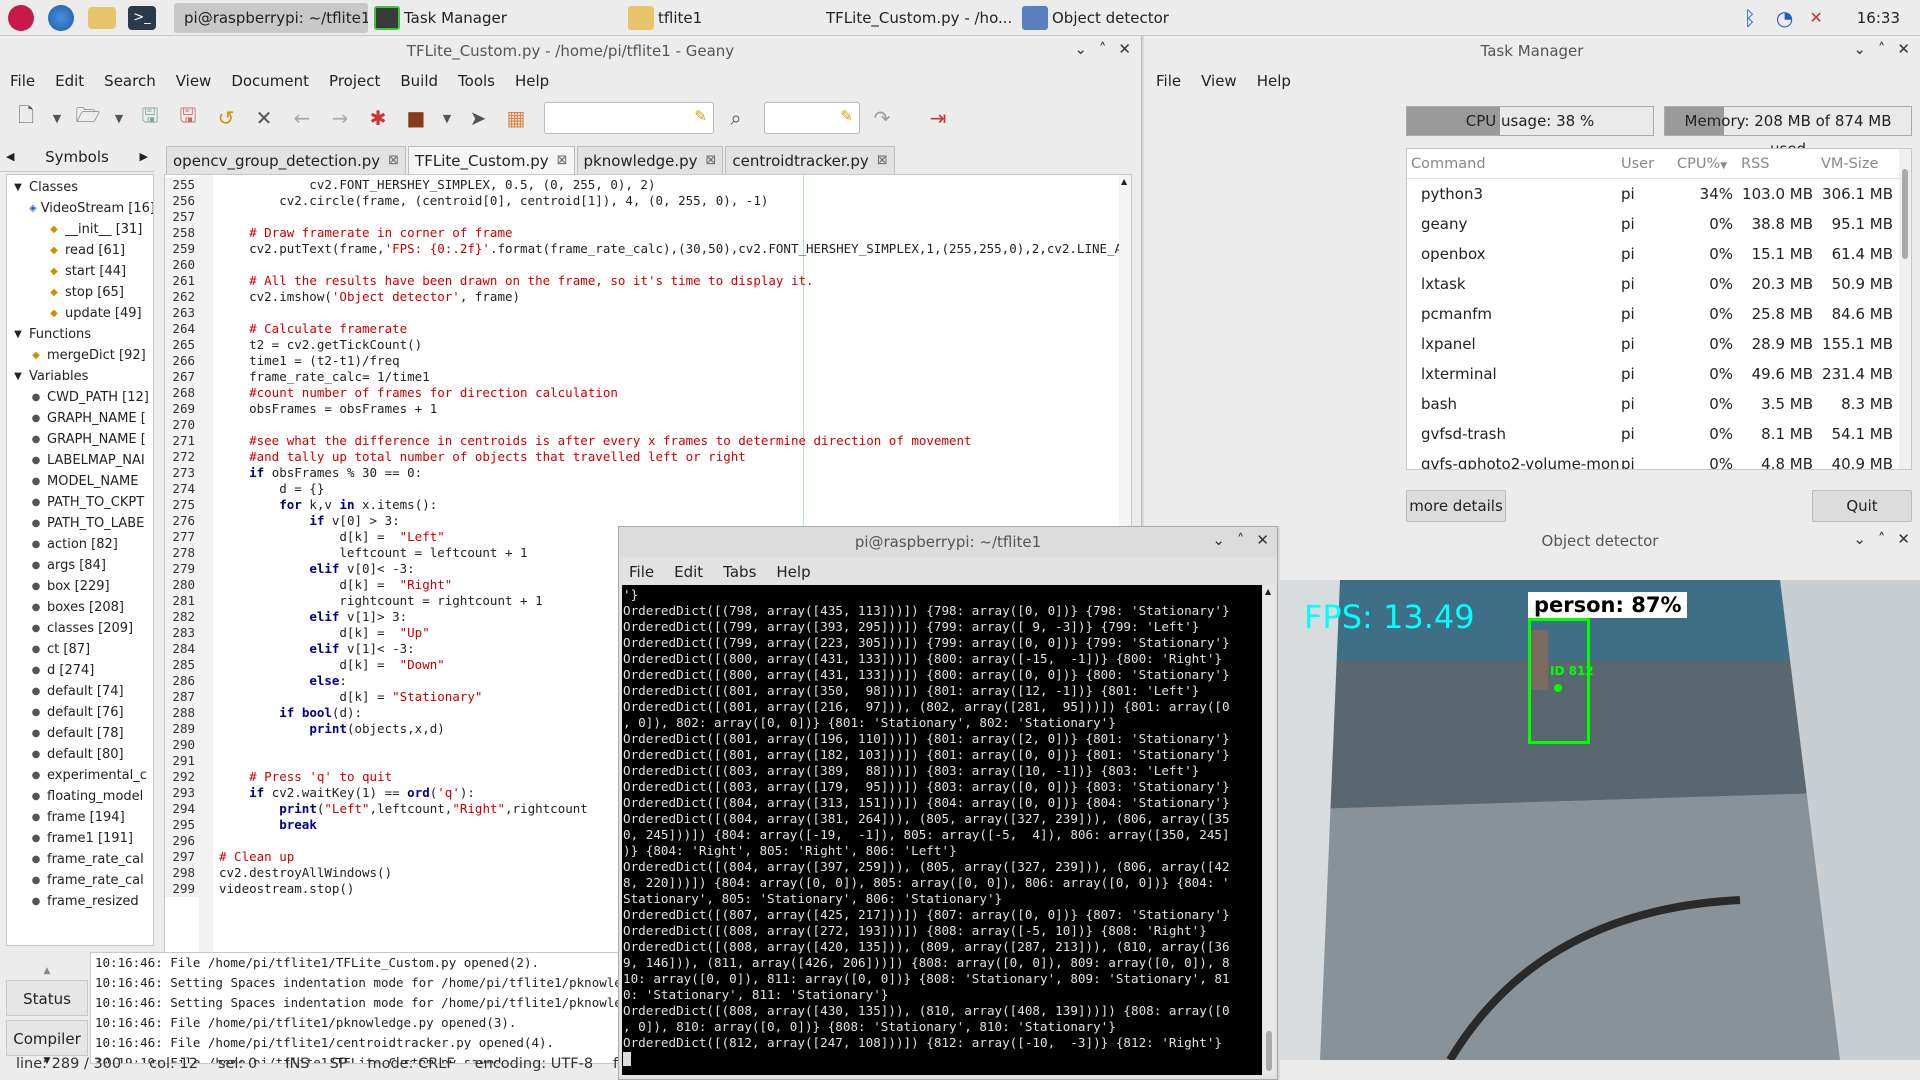 This screenshot has width=1920, height=1080. I want to click on symbols-tab: Symbols, so click(77, 157).